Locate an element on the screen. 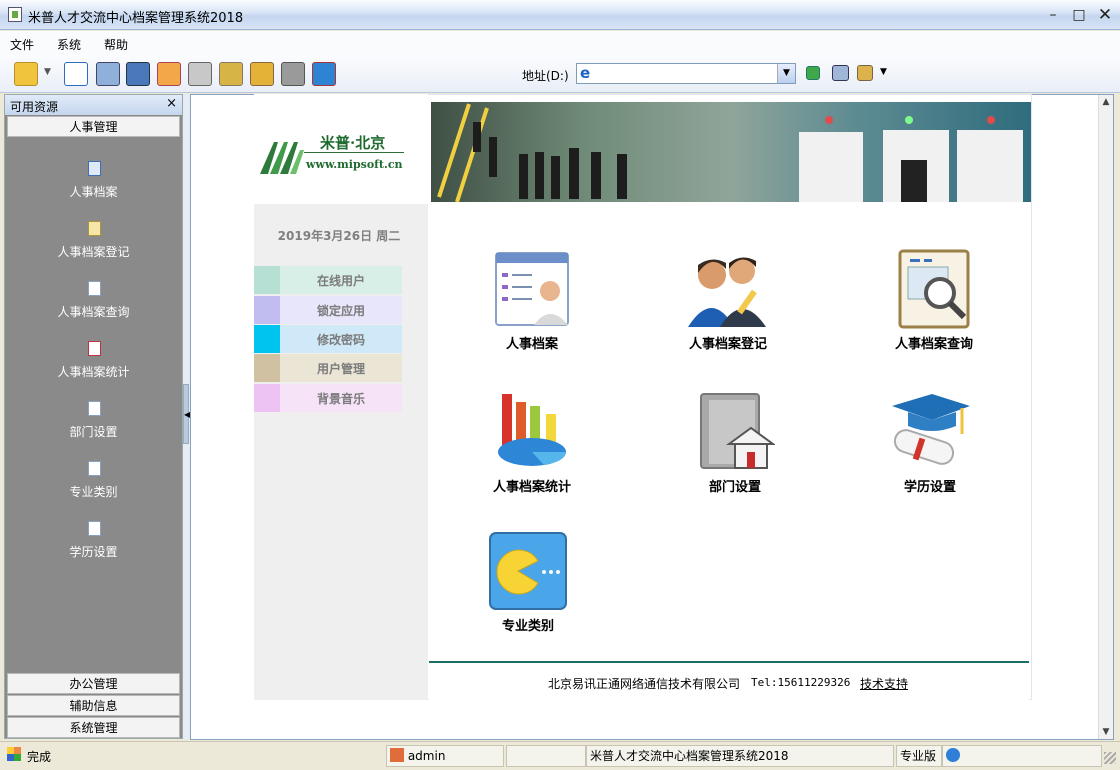 This screenshot has width=1120, height=770. edit-doc-icon is located at coordinates (94, 228).